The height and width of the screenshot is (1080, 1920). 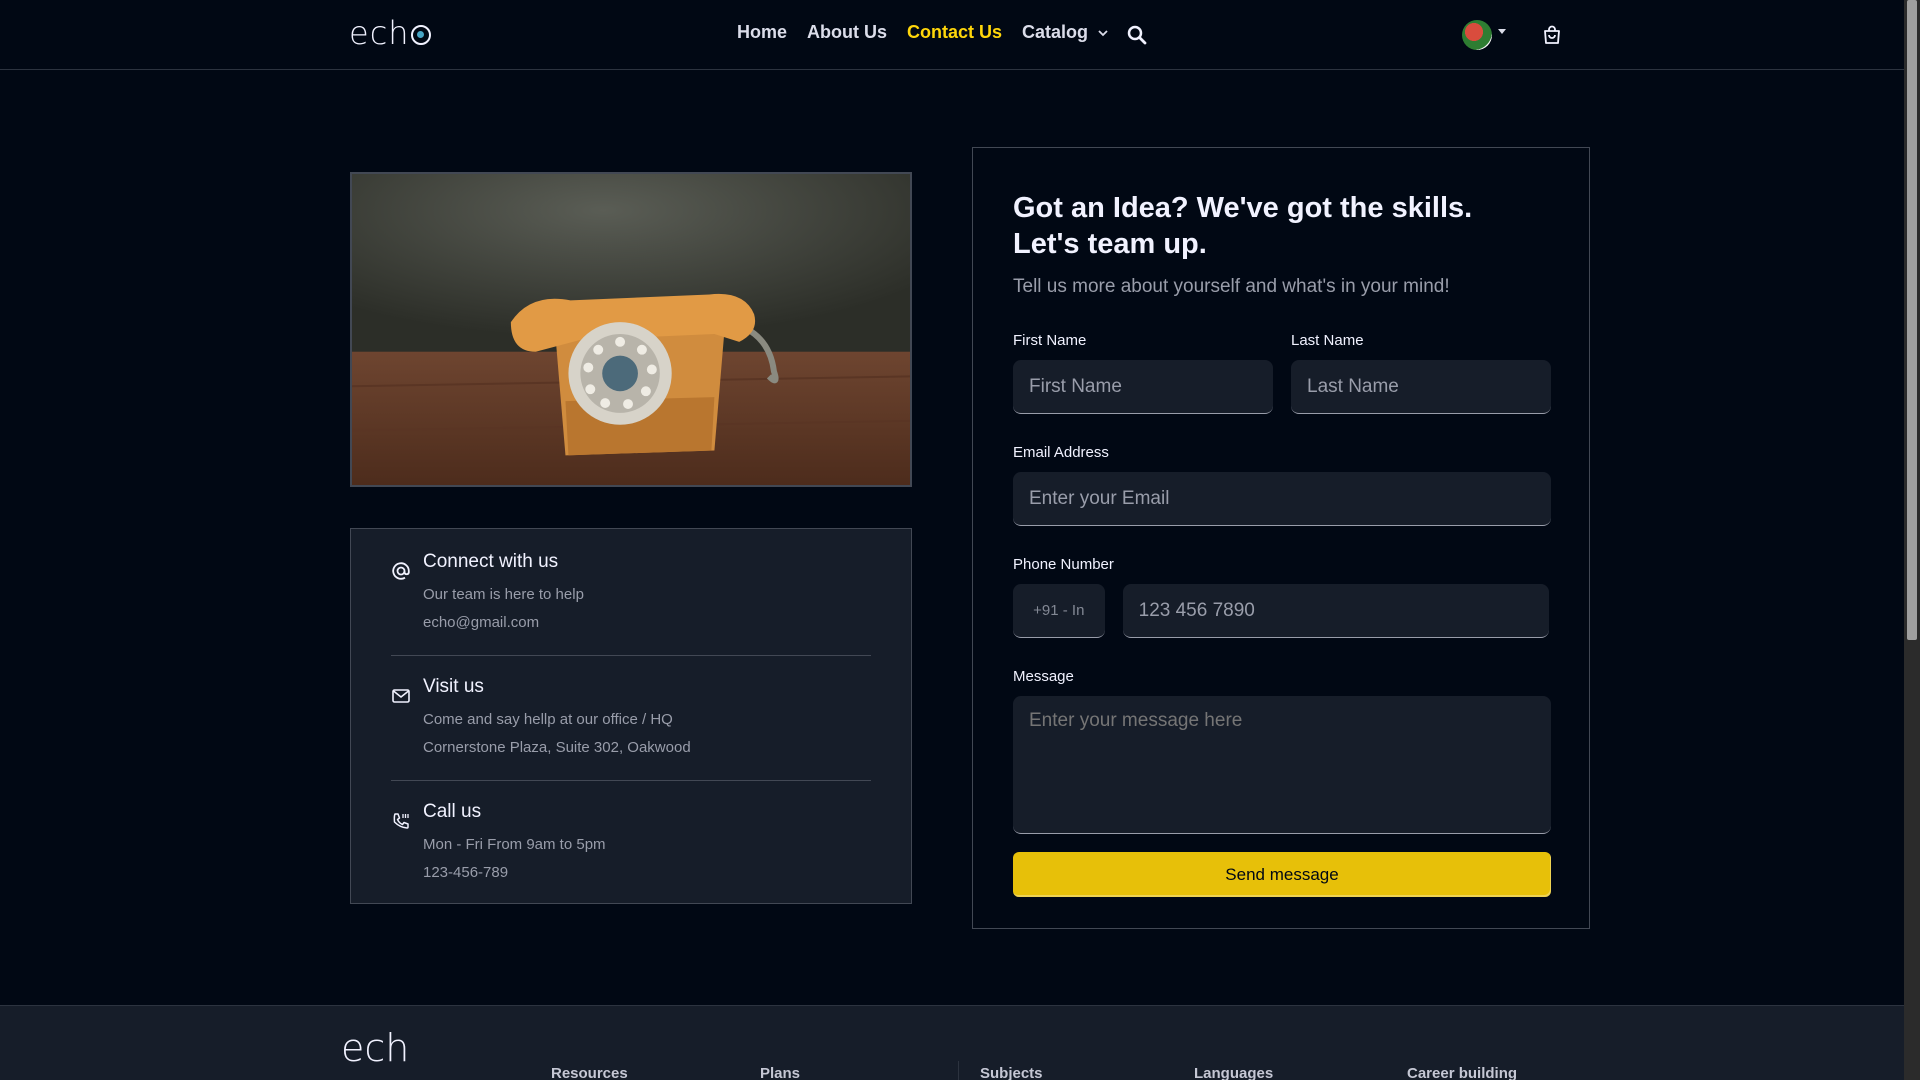 I want to click on cart-icon, so click(x=1552, y=35).